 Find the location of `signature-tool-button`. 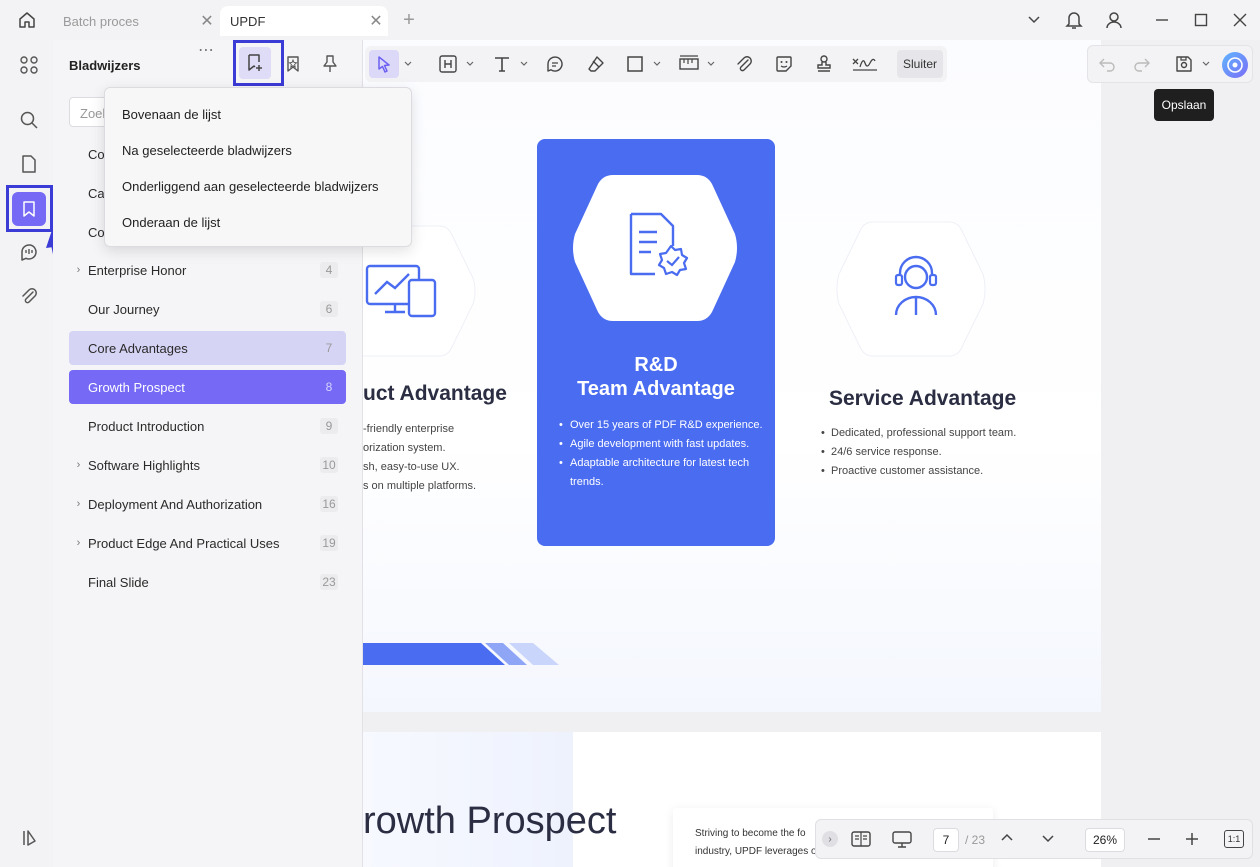

signature-tool-button is located at coordinates (865, 64).